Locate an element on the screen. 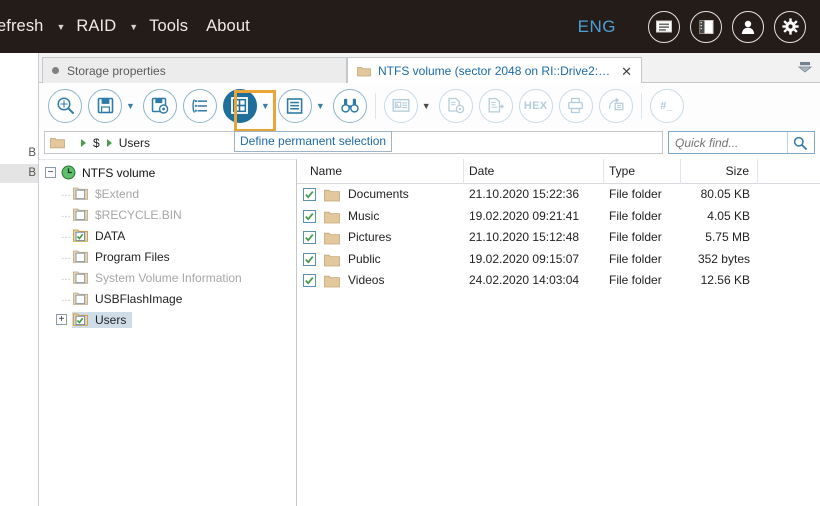  toolbar-buttons: ▼ ▼ ▼ ▼ HEX #_ is located at coordinates (366, 110).